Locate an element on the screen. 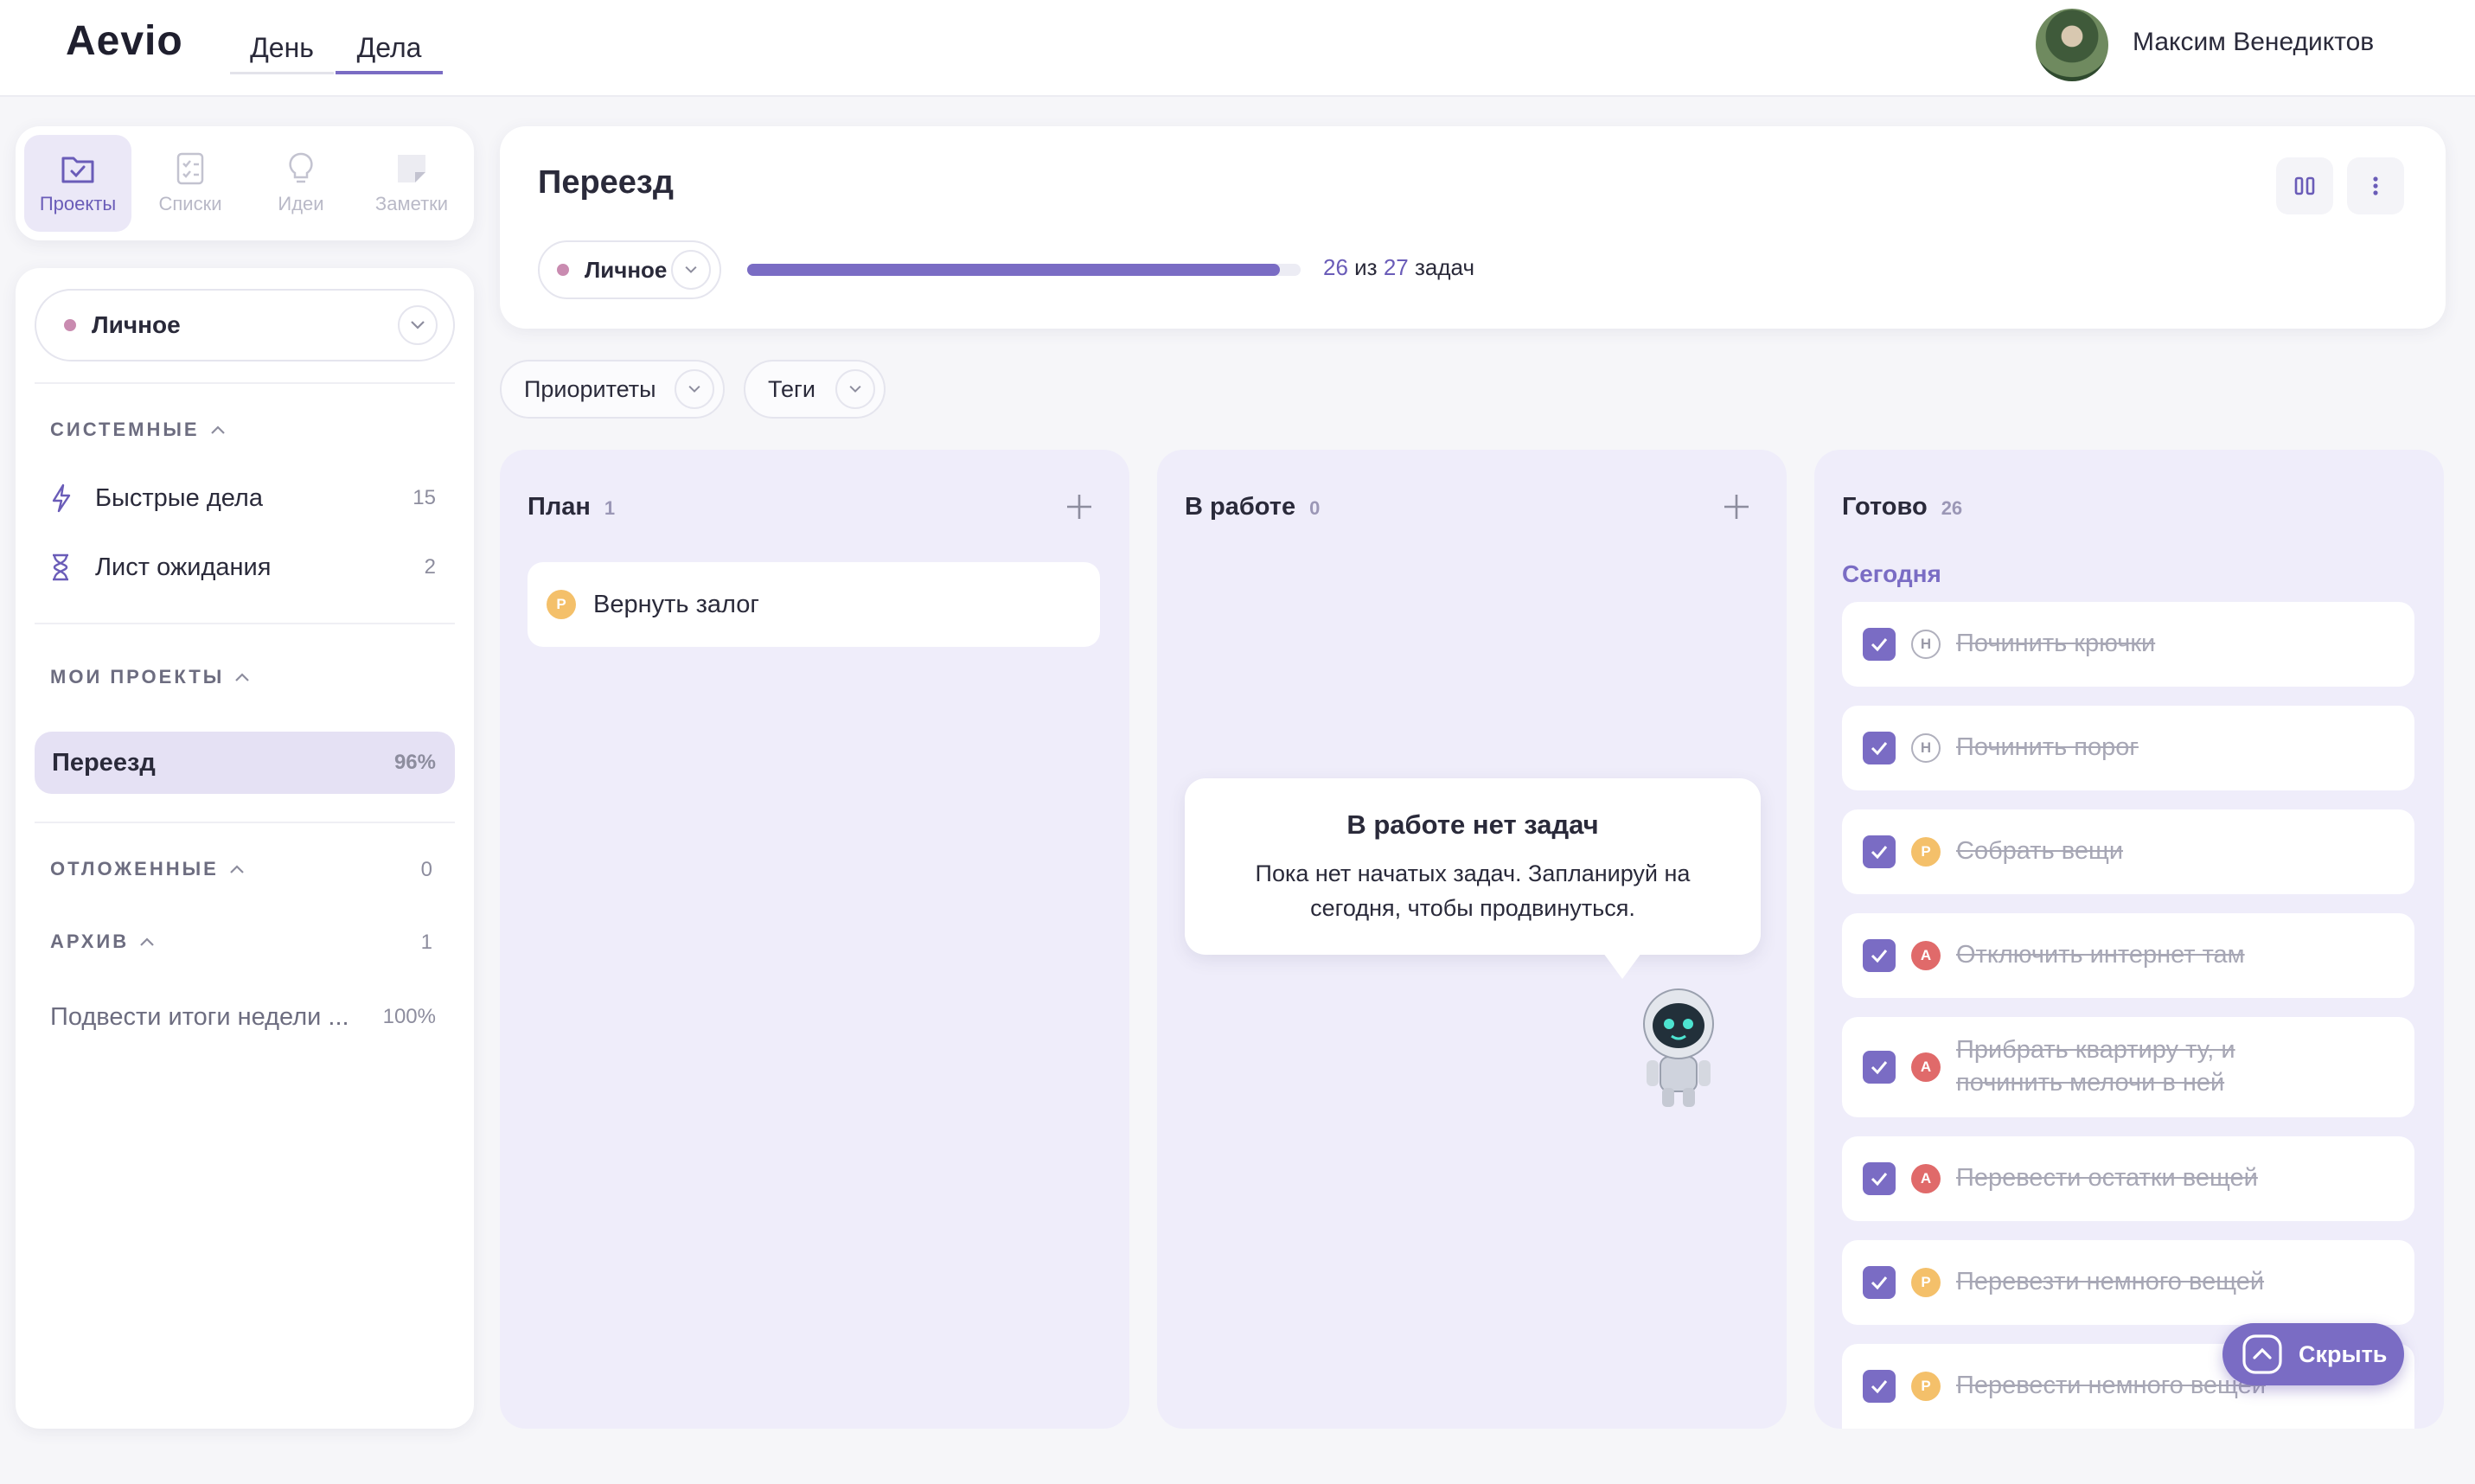  progress-unit: задач is located at coordinates (1444, 267).